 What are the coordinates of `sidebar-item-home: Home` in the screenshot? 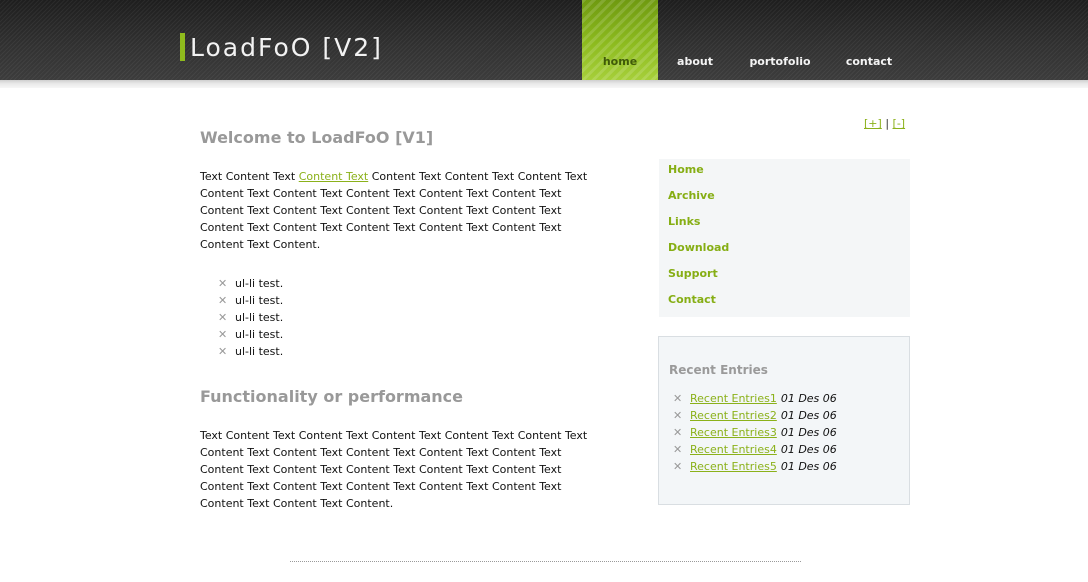 It's located at (686, 169).